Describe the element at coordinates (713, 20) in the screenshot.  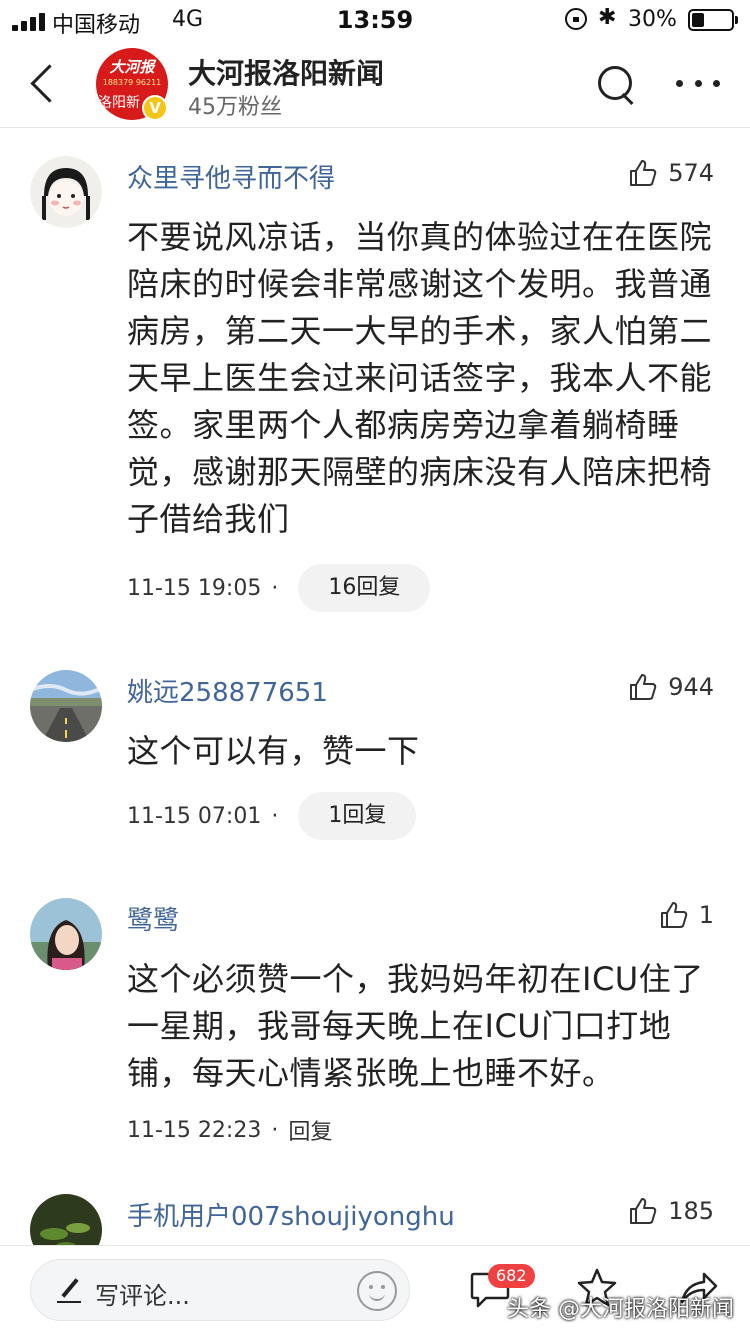
I see `battery-icon` at that location.